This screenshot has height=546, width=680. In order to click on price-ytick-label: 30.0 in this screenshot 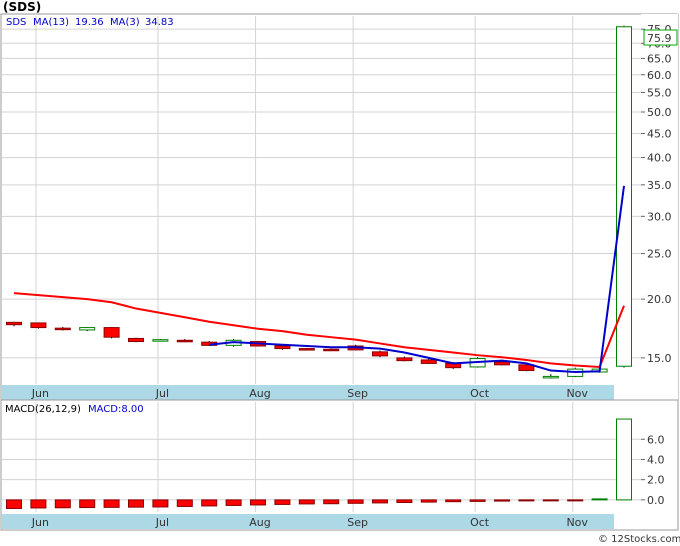, I will do `click(659, 216)`.